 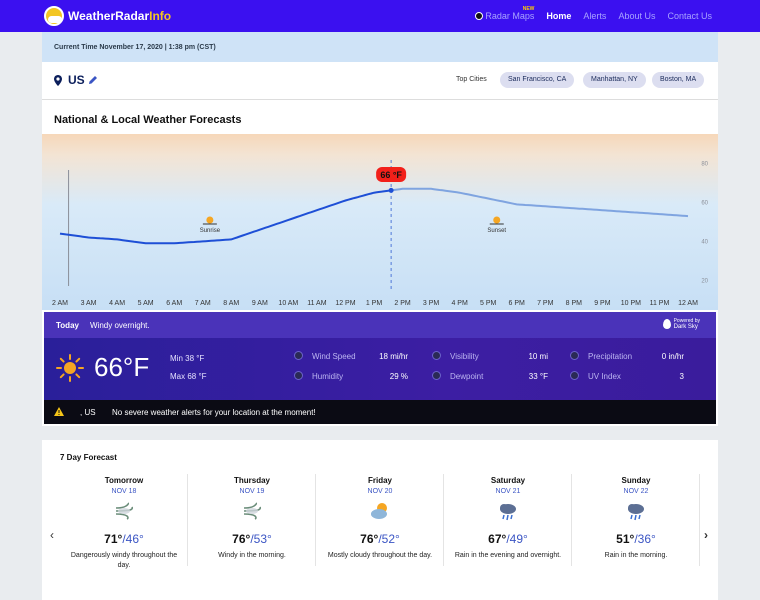 I want to click on y-tick-label: 80, so click(x=704, y=164).